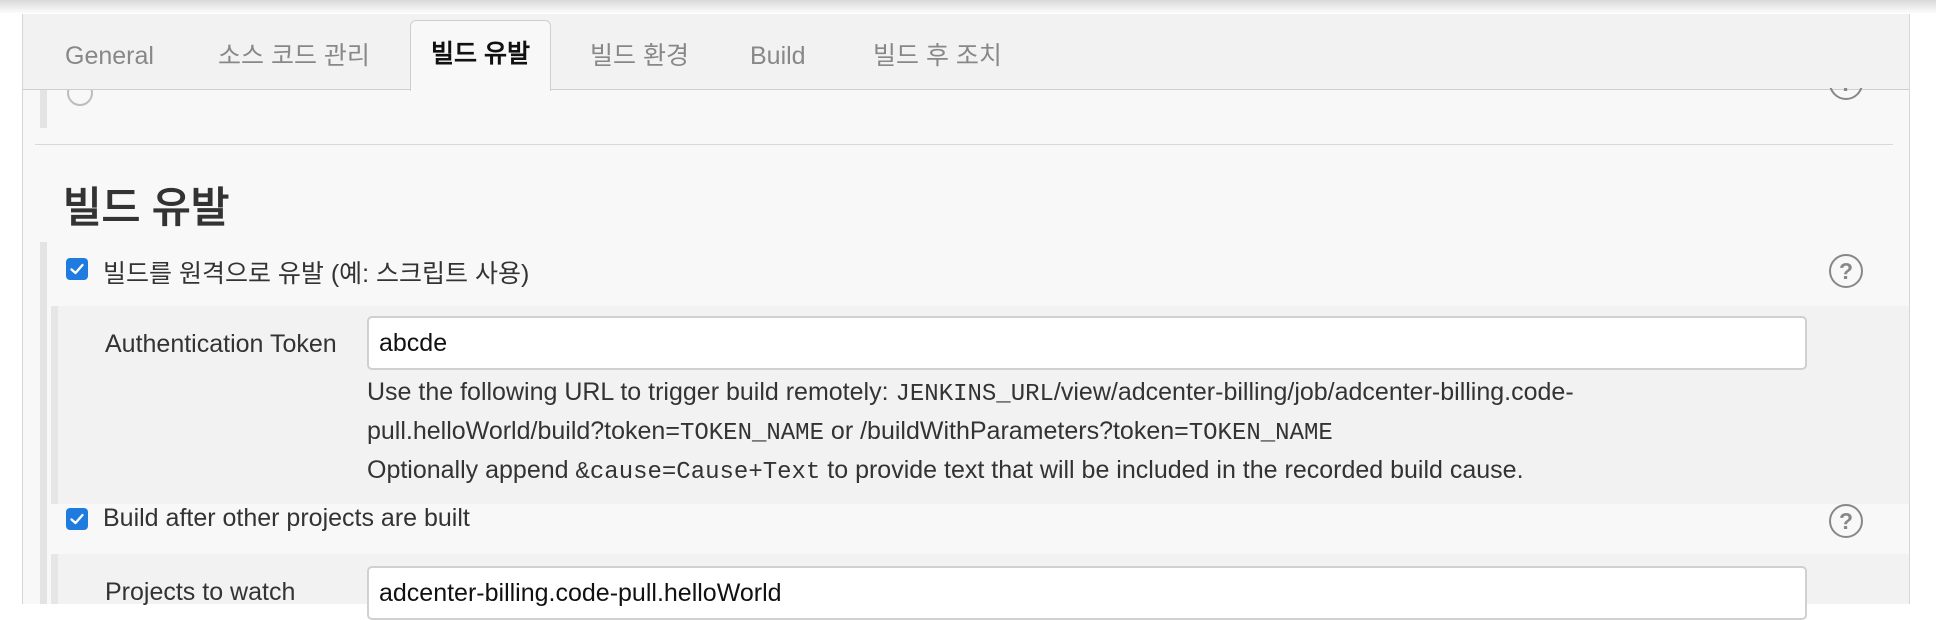 The height and width of the screenshot is (620, 1936). I want to click on section-divider, so click(964, 144).